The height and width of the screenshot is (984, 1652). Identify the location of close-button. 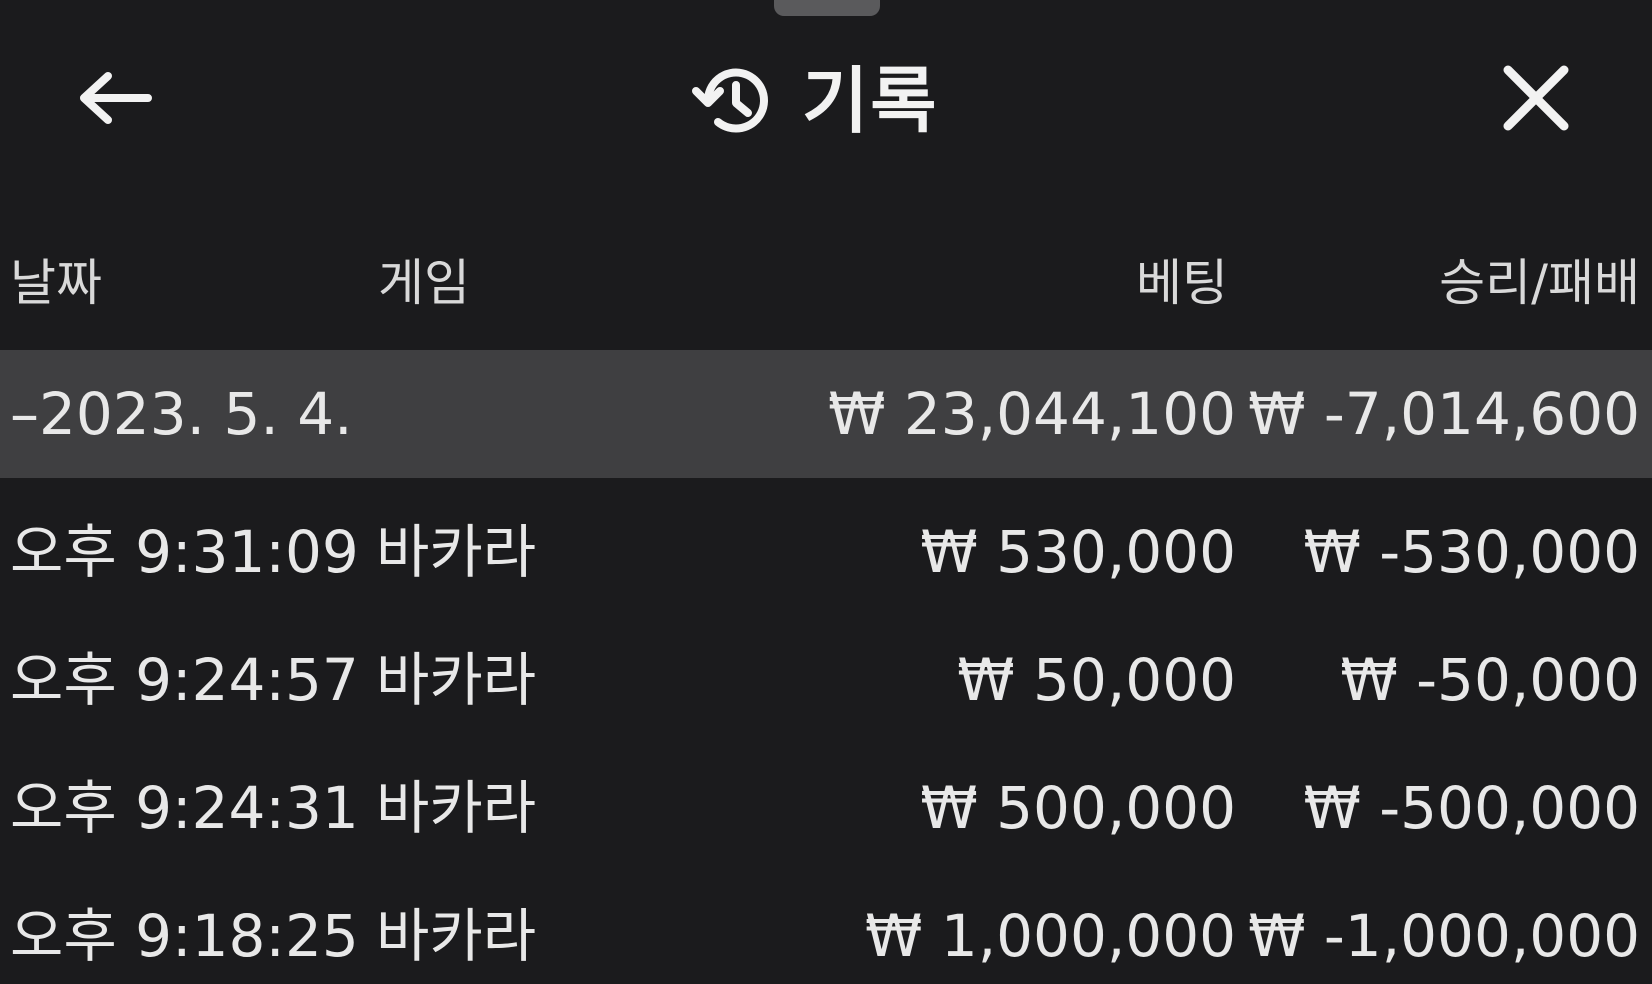
(1536, 100).